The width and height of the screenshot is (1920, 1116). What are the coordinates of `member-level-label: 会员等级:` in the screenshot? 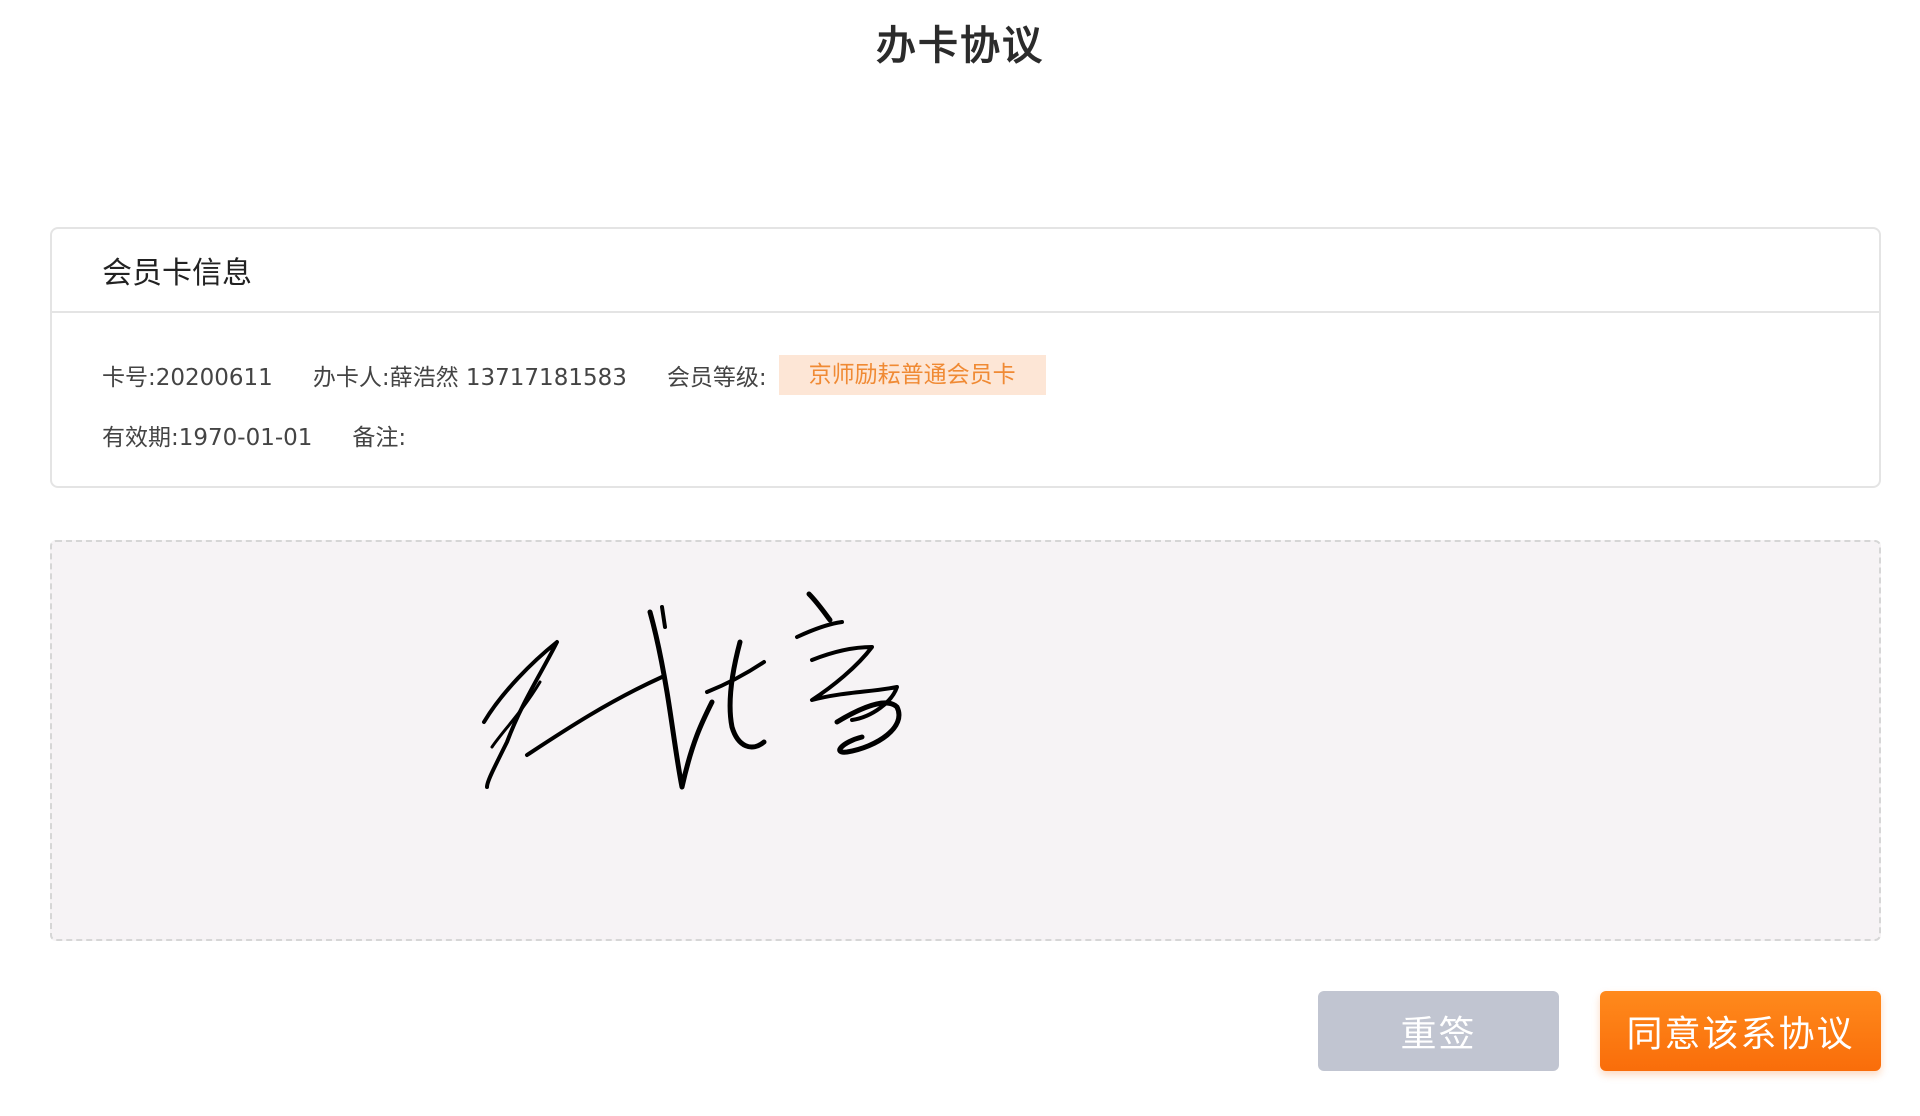 It's located at (716, 378).